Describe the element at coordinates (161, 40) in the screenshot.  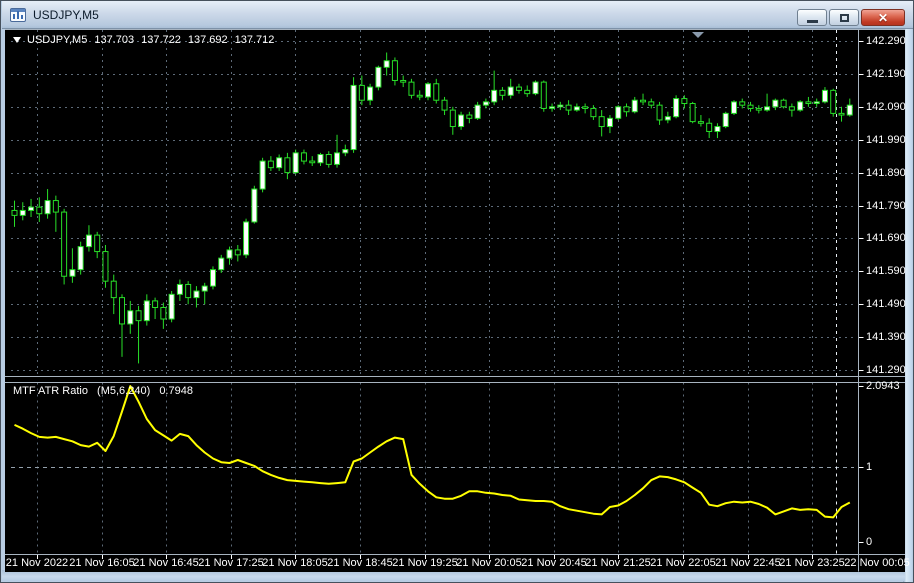
I see `ohlc-high: 137.722` at that location.